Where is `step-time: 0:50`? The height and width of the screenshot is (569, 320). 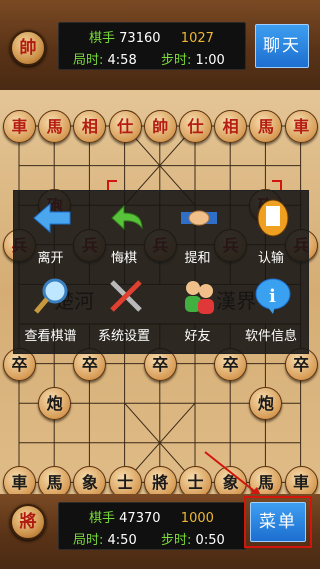 step-time: 0:50 is located at coordinates (210, 540).